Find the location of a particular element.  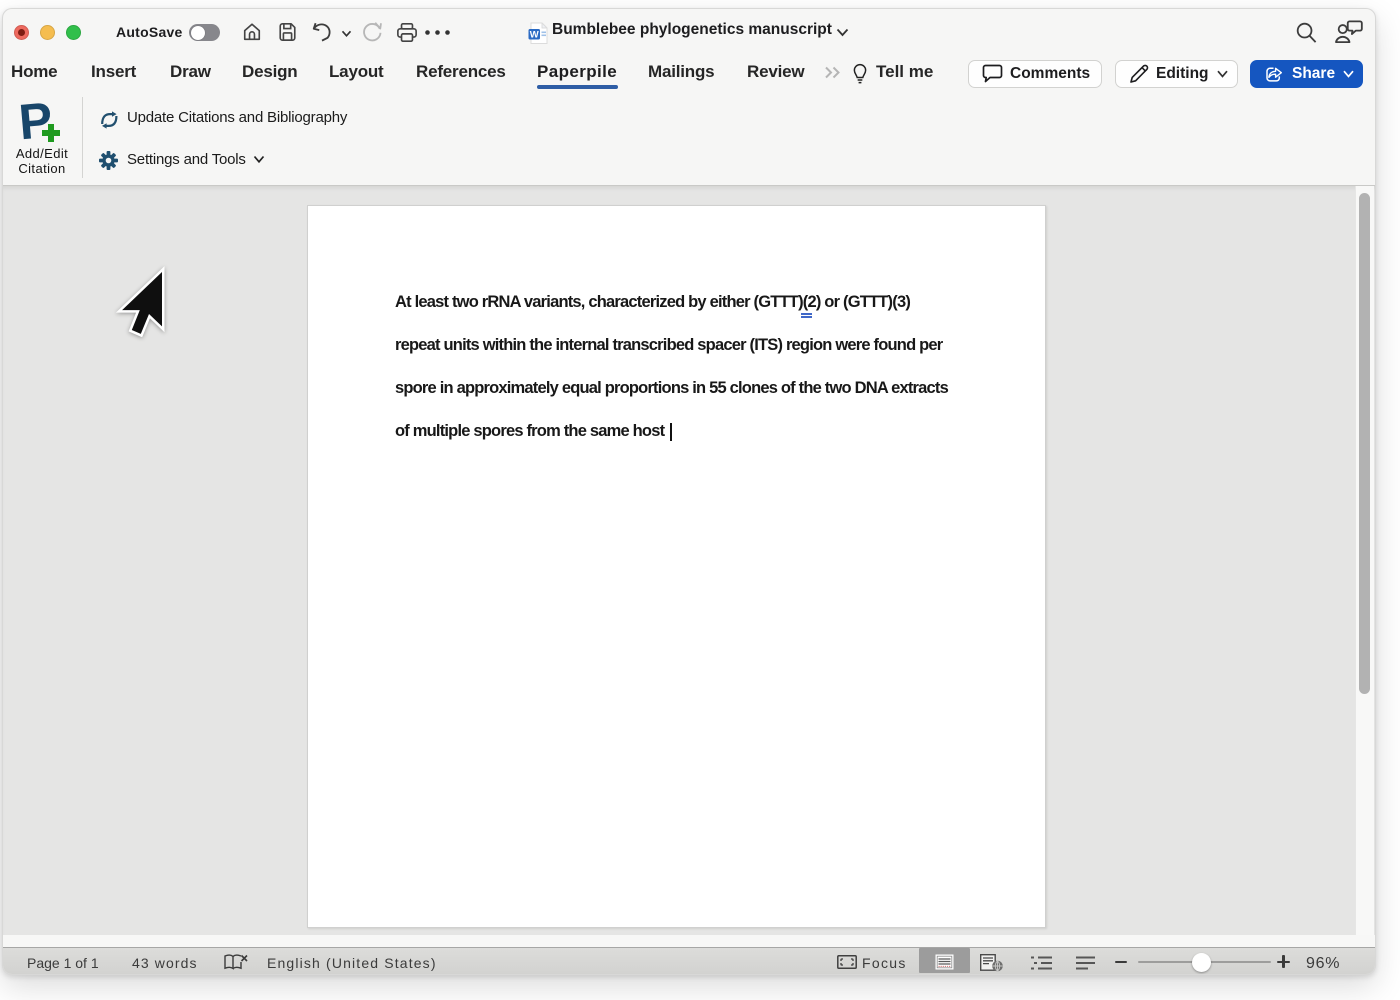

svg-text: W is located at coordinates (534, 35).